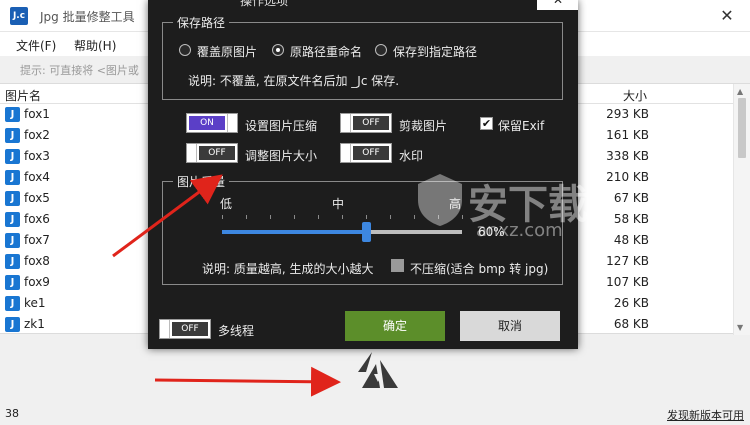 The image size is (750, 425). Describe the element at coordinates (363, 5) in the screenshot. I see `dialog-title-bar: 操作选项 ✕` at that location.